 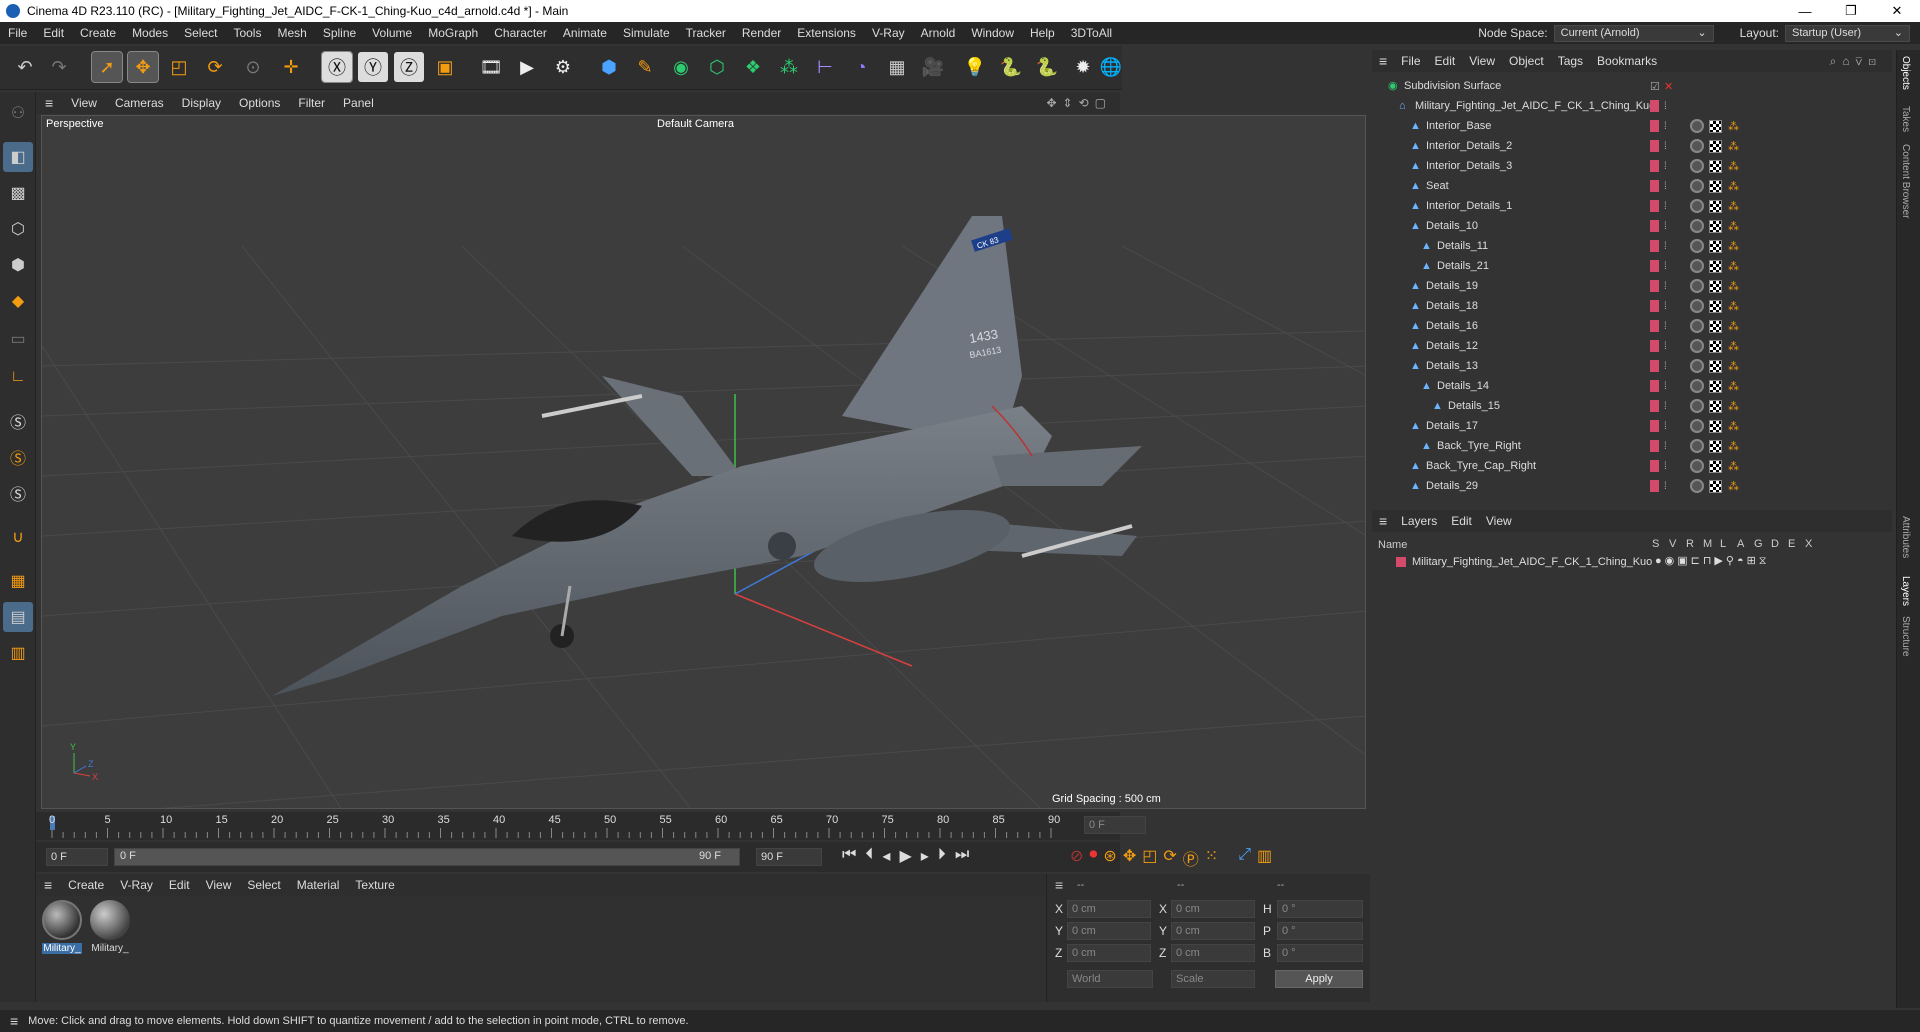 What do you see at coordinates (107, 67) in the screenshot?
I see `select-icon: ➚` at bounding box center [107, 67].